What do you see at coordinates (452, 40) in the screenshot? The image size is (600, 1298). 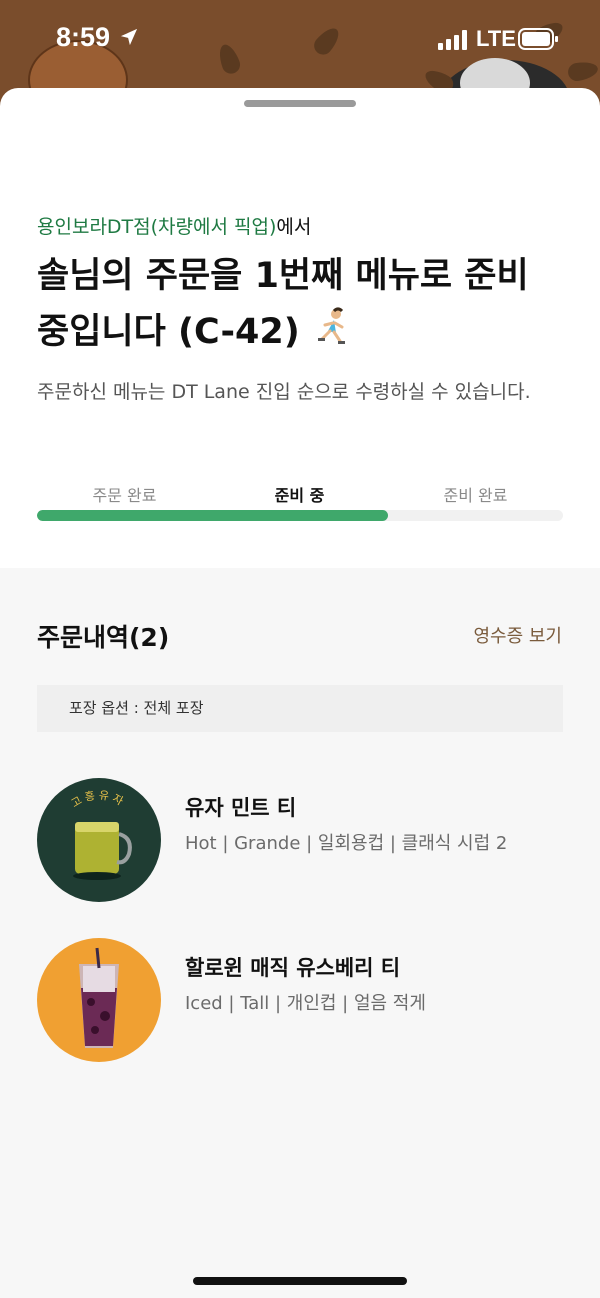 I see `signal-icon` at bounding box center [452, 40].